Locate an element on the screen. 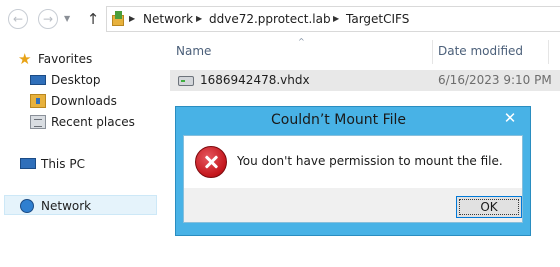 The height and width of the screenshot is (267, 560). nav-downloads-label: Downloads is located at coordinates (84, 101).